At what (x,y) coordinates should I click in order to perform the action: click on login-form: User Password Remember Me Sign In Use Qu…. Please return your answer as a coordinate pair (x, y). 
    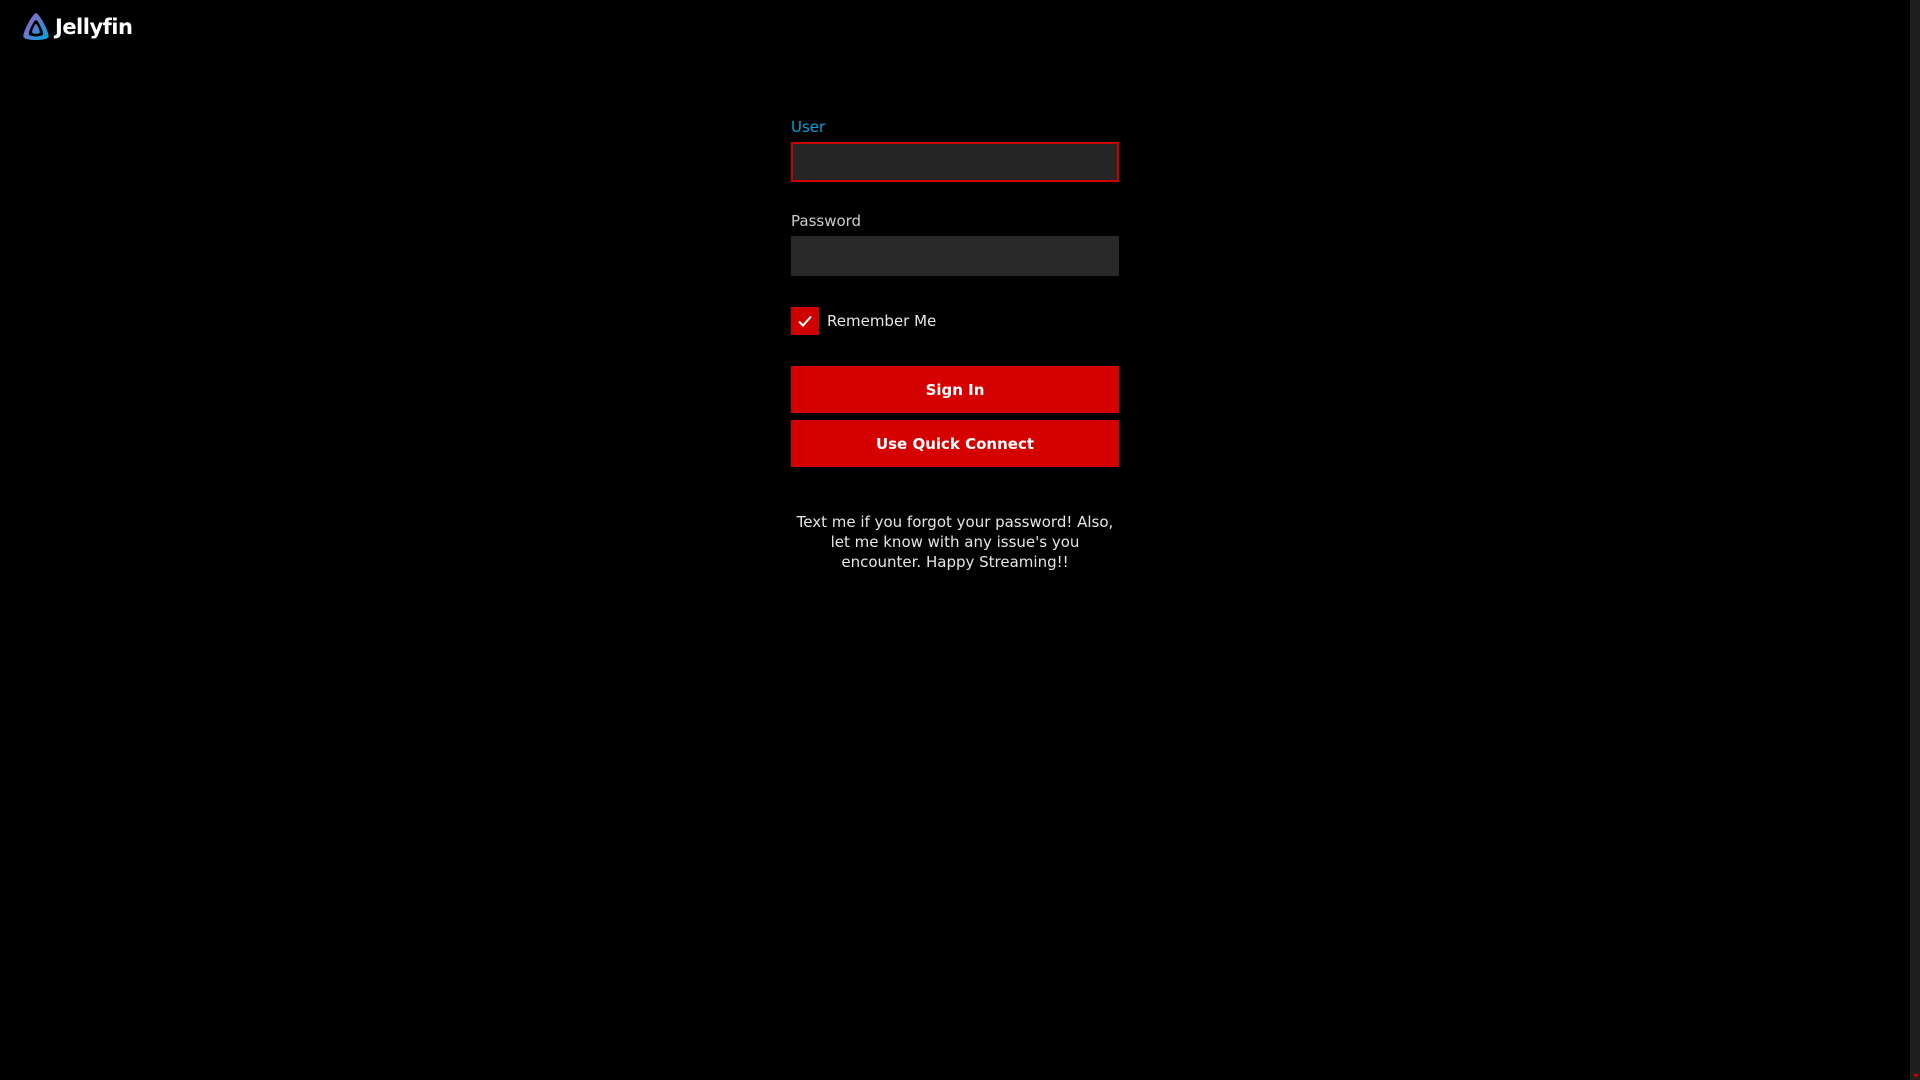
    Looking at the image, I should click on (955, 345).